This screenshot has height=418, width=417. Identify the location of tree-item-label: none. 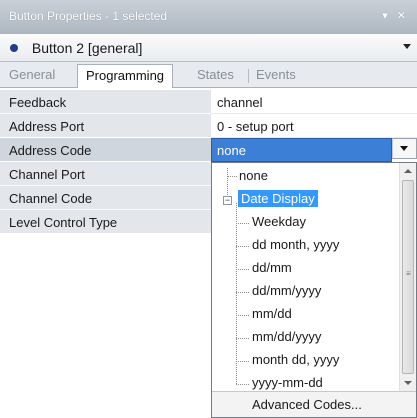
(253, 175).